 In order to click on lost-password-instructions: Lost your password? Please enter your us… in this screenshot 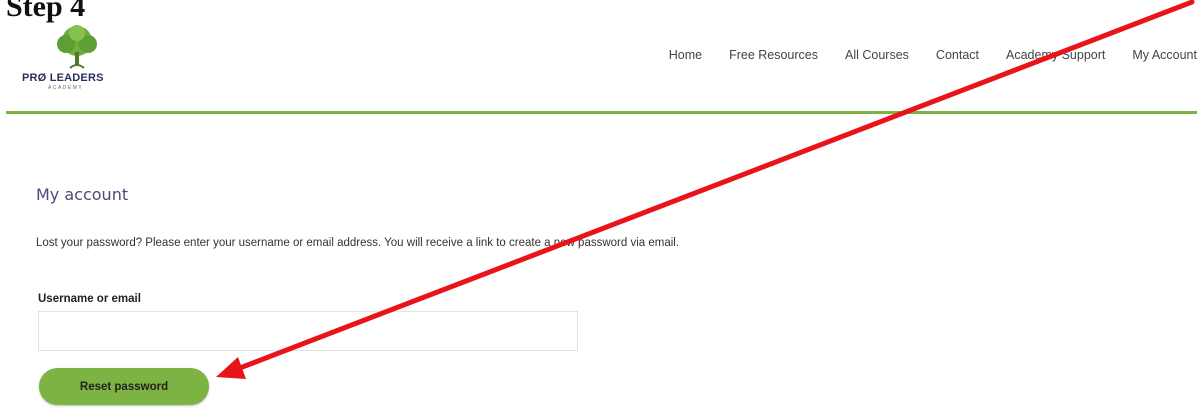, I will do `click(358, 243)`.